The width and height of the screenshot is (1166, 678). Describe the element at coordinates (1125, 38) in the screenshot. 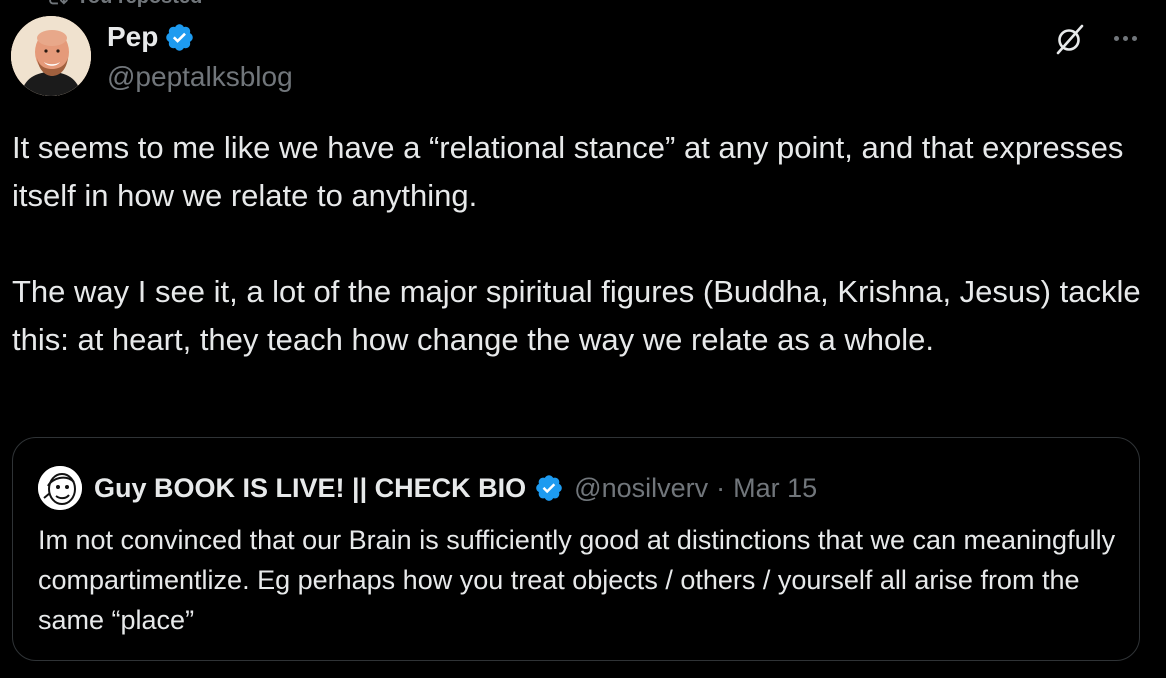

I see `more-options-icon` at that location.